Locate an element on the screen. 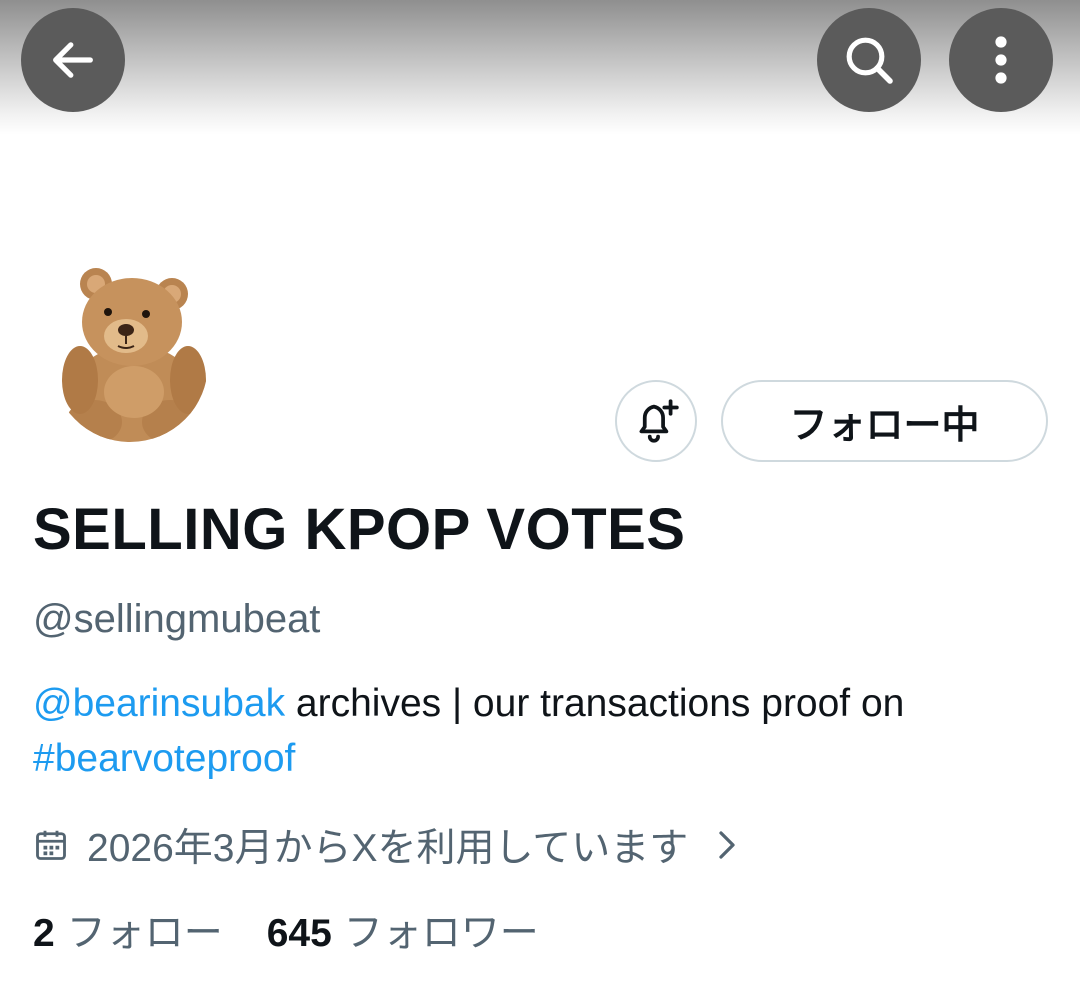 The width and height of the screenshot is (1080, 990). bio-text: archives | our transactions proof on is located at coordinates (595, 703).